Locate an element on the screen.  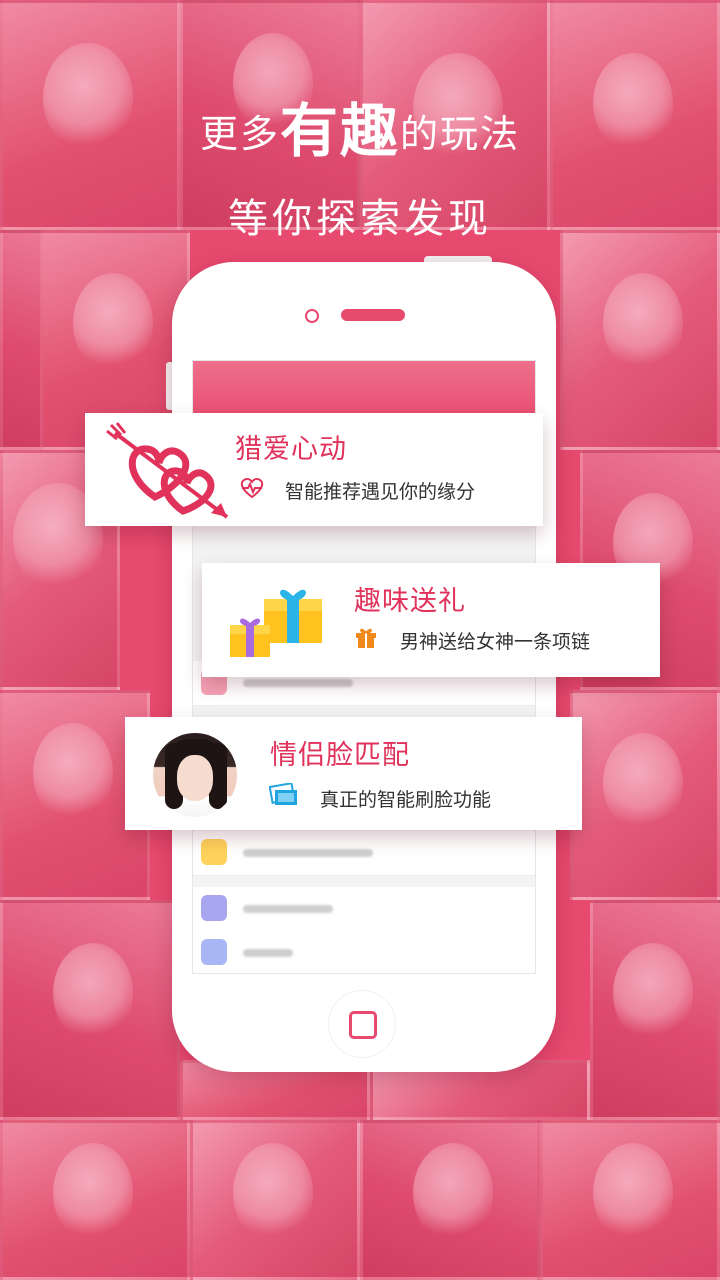
feature-title: 猎爱心动 is located at coordinates (291, 449).